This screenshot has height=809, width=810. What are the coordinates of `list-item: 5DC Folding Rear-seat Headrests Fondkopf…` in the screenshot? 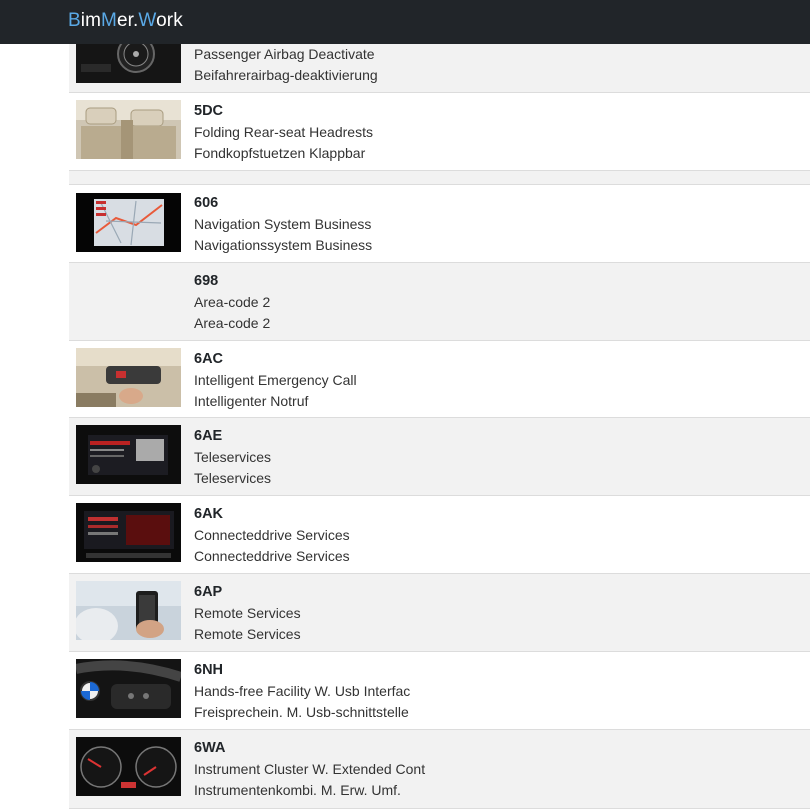 It's located at (439, 132).